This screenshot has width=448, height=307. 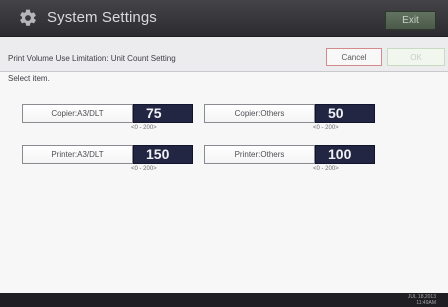 I want to click on copier-others-value: 50, so click(x=345, y=113).